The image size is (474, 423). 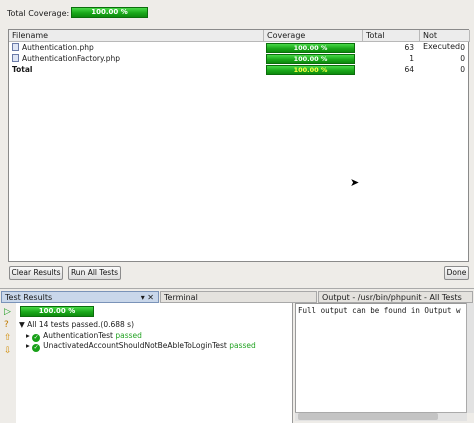 I want to click on filename-cell: Authentication.php, so click(x=58, y=47).